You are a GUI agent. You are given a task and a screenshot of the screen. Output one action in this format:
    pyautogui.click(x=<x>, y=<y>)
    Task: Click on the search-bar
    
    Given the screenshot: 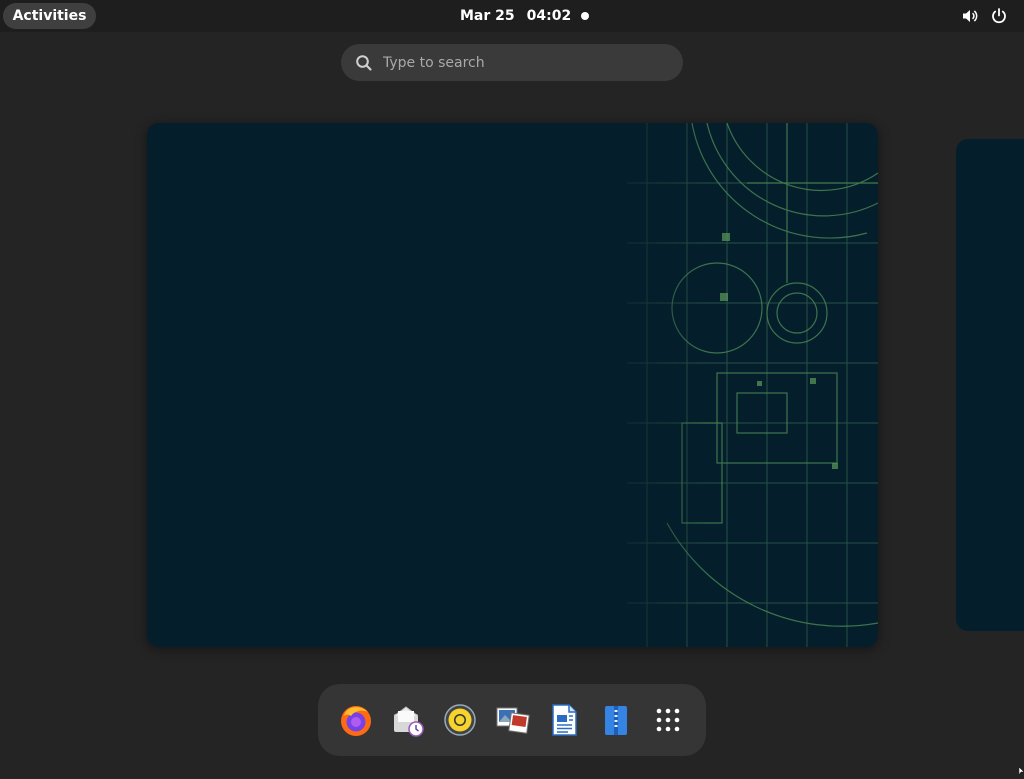 What is the action you would take?
    pyautogui.click(x=512, y=62)
    